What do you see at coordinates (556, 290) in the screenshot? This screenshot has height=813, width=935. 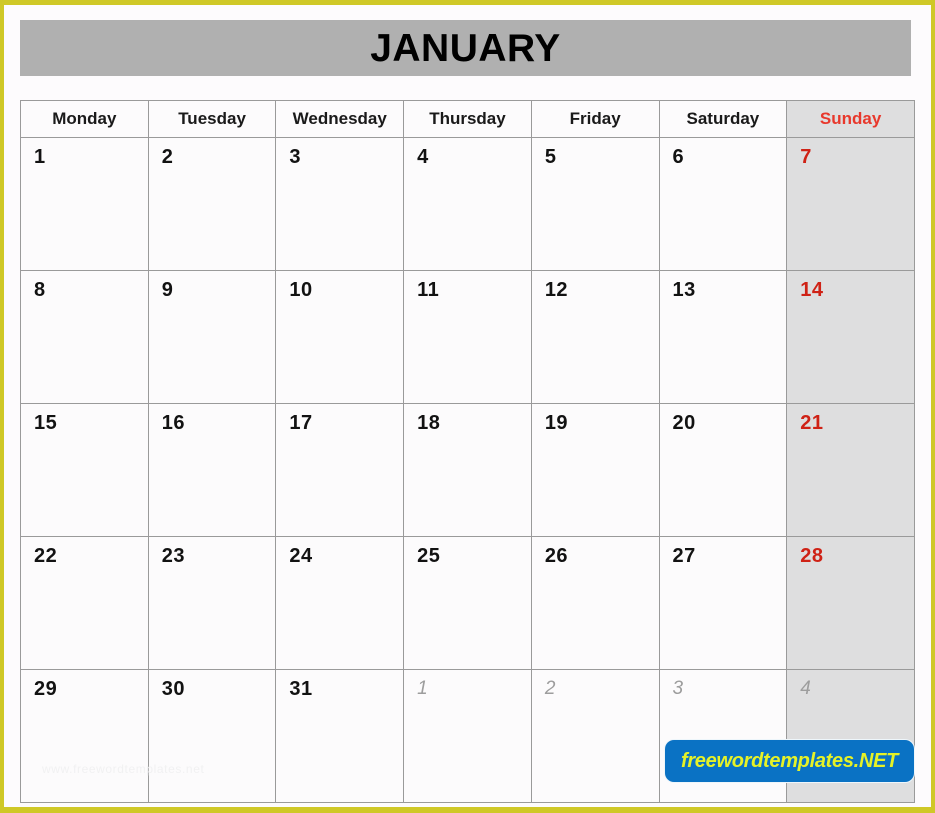 I see `day-number: 12` at bounding box center [556, 290].